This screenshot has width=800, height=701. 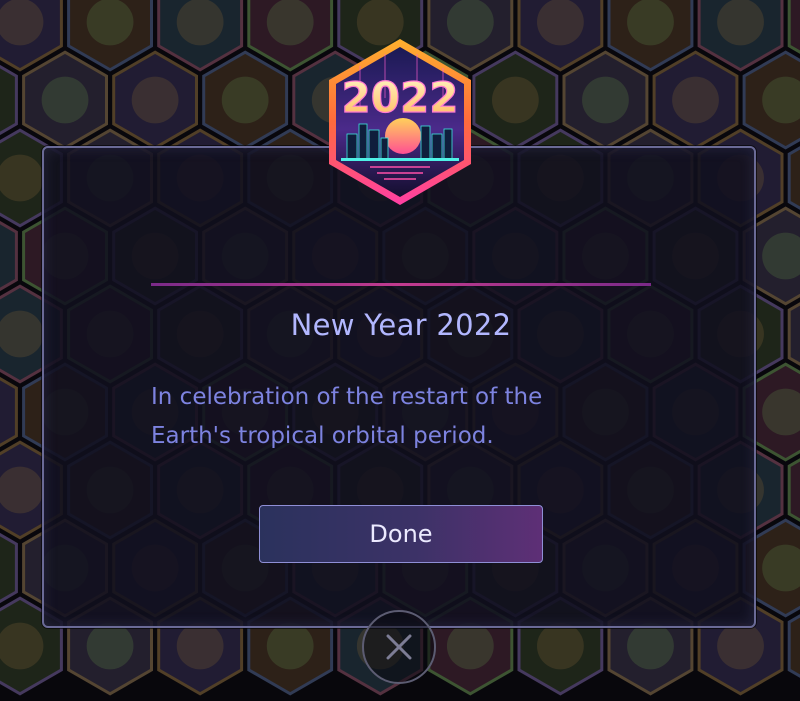 What do you see at coordinates (401, 534) in the screenshot?
I see `done-button: Done` at bounding box center [401, 534].